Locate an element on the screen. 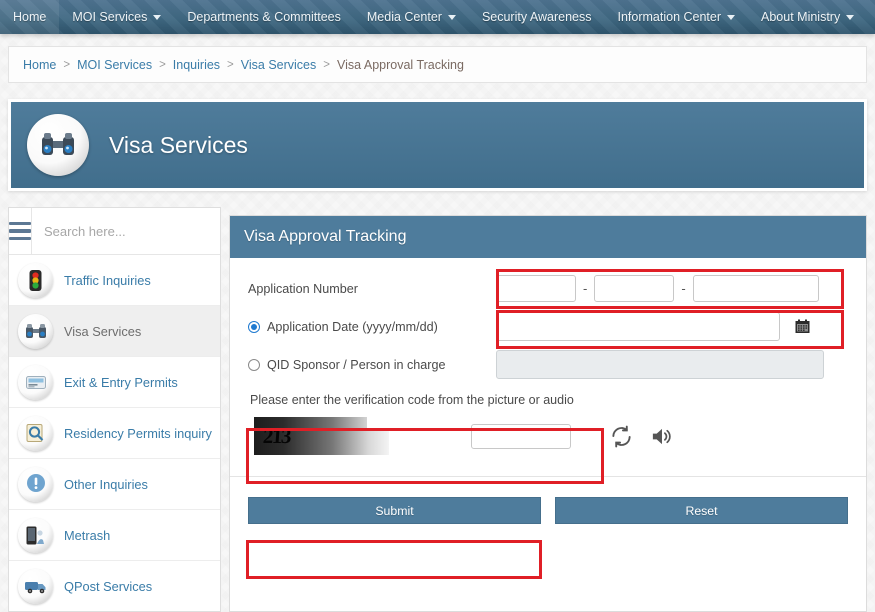  sidebar-item-other-inquiries: Other Inquiries is located at coordinates (114, 484).